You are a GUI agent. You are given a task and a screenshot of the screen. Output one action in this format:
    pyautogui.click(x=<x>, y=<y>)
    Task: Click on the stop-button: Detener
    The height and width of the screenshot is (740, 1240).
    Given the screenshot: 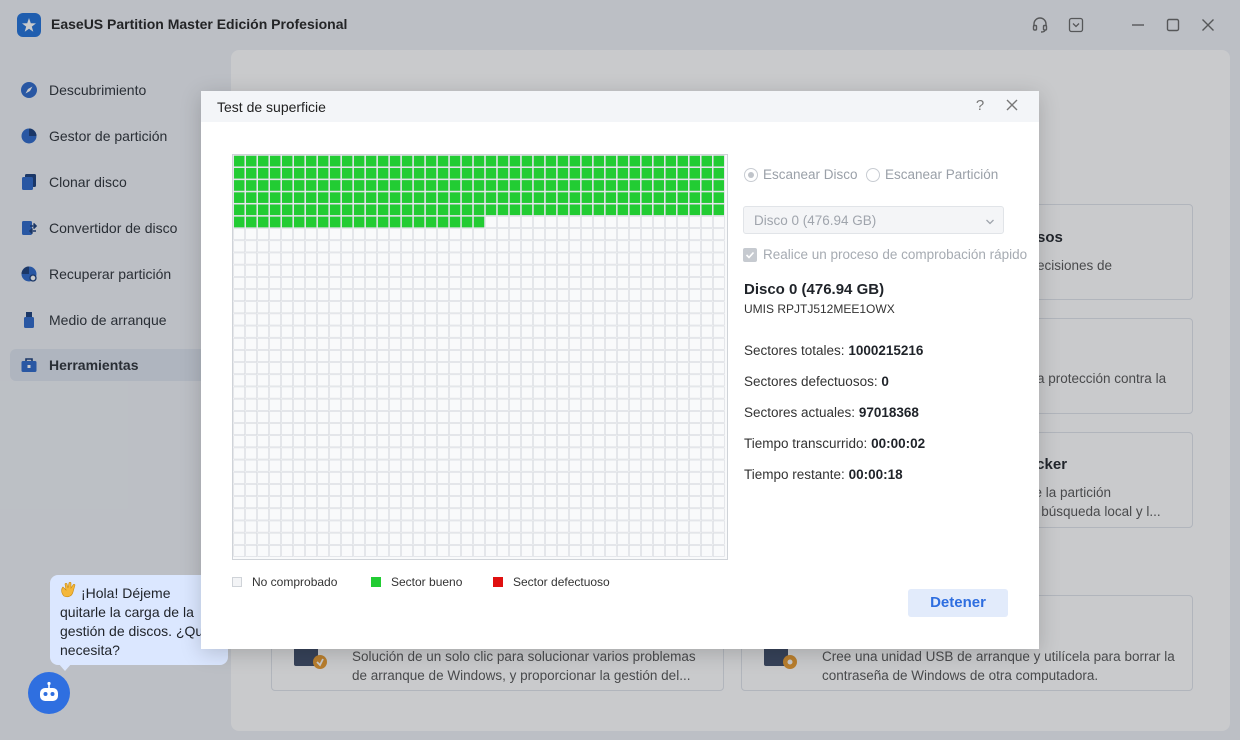 What is the action you would take?
    pyautogui.click(x=958, y=603)
    